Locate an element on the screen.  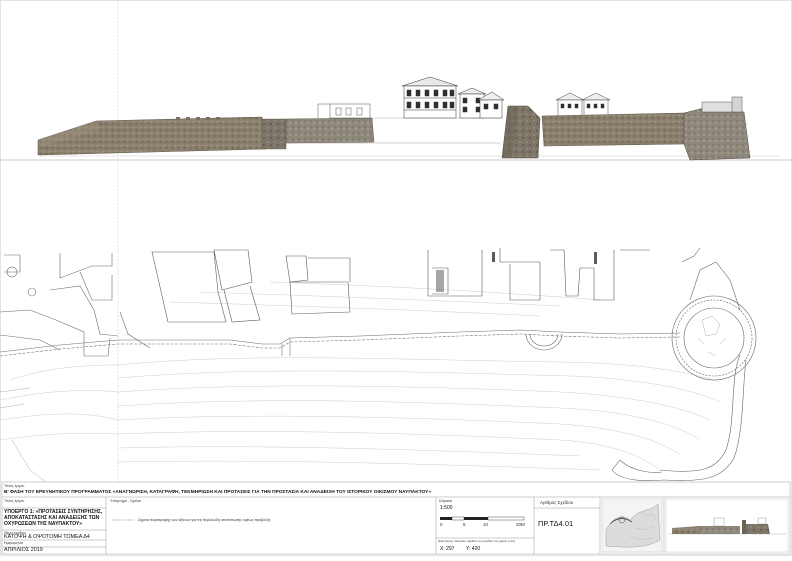
plan-buildings-west is located at coordinates (75, 305).